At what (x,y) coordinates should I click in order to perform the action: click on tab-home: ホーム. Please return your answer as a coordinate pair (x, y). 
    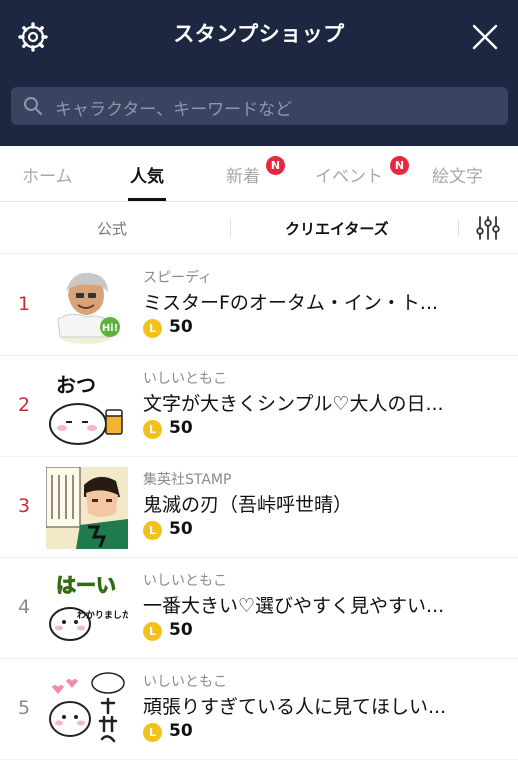
    Looking at the image, I should click on (47, 174).